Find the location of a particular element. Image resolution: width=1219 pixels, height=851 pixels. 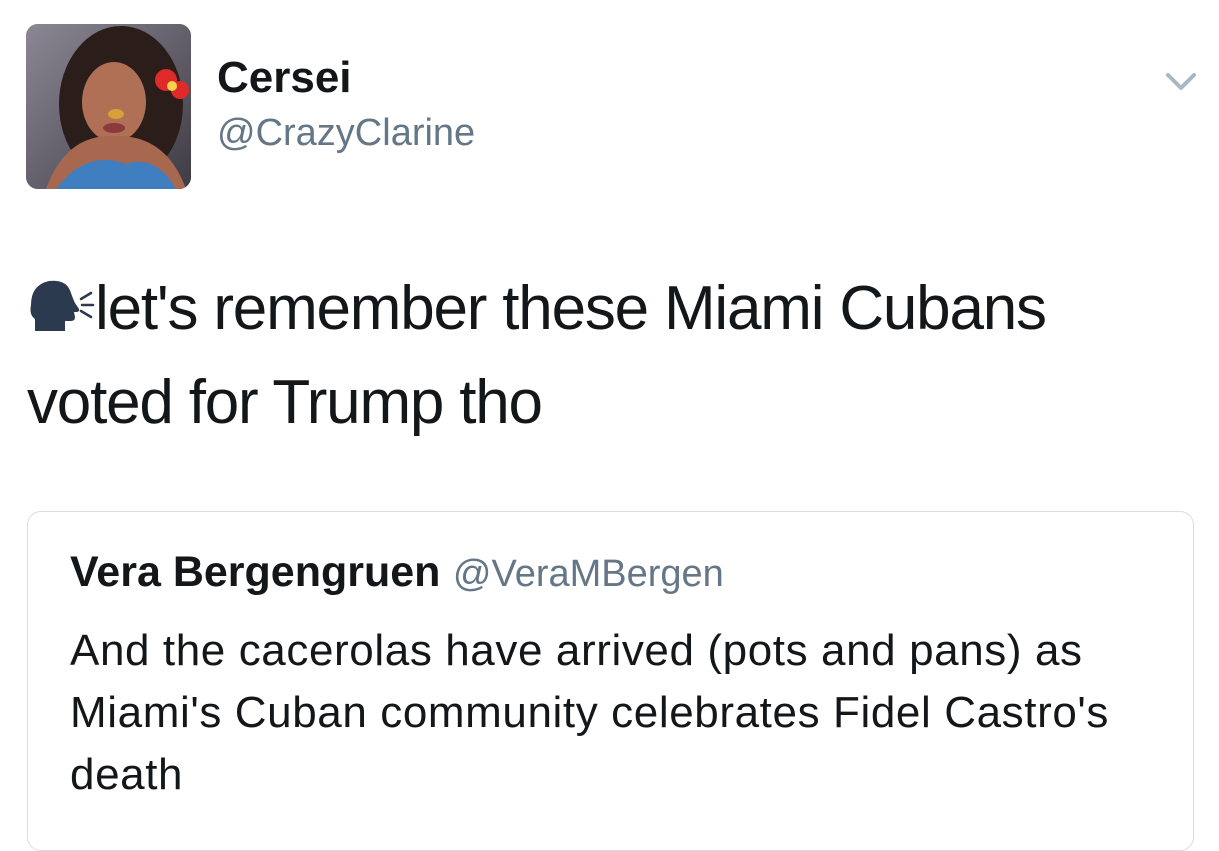

chevron-down-icon is located at coordinates (1181, 81).